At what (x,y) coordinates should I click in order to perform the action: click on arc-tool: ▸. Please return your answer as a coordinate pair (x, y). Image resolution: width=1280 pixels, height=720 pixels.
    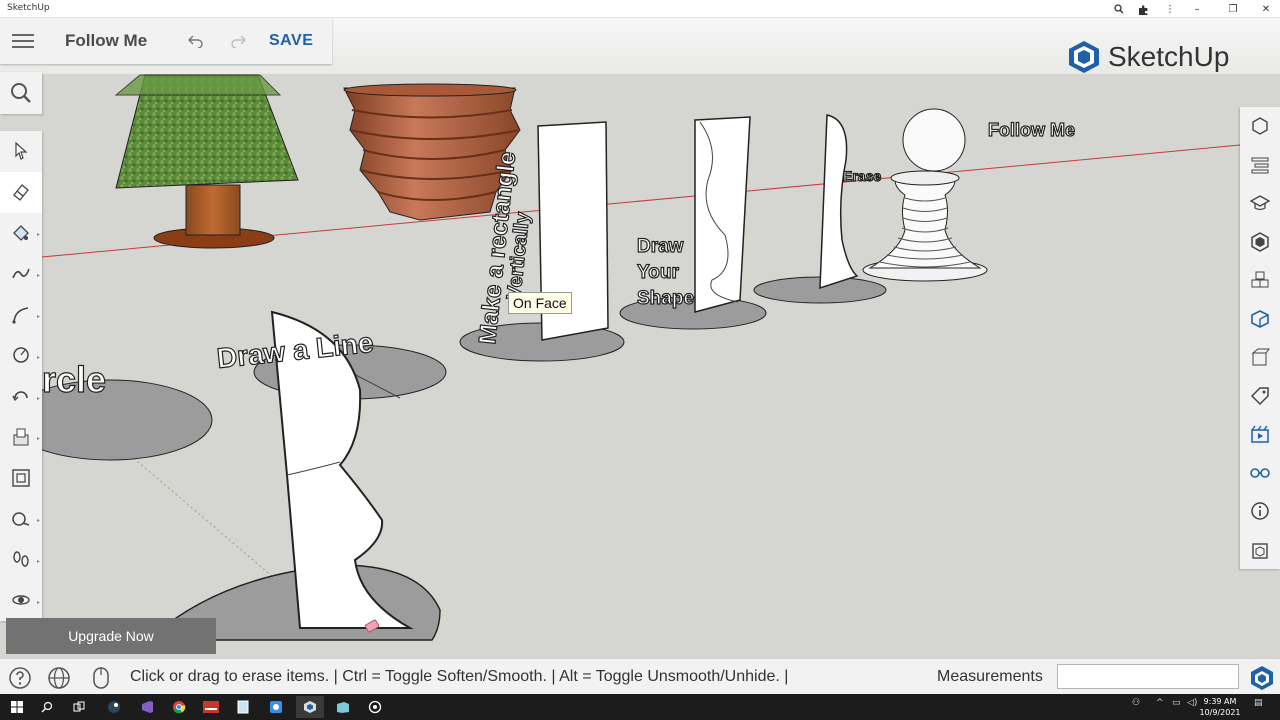
    Looking at the image, I should click on (21, 314).